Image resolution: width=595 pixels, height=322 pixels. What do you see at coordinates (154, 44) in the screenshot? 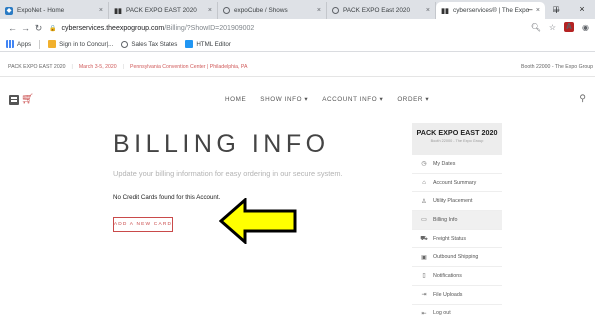
I see `bookmark-label: Sales Tax States` at bounding box center [154, 44].